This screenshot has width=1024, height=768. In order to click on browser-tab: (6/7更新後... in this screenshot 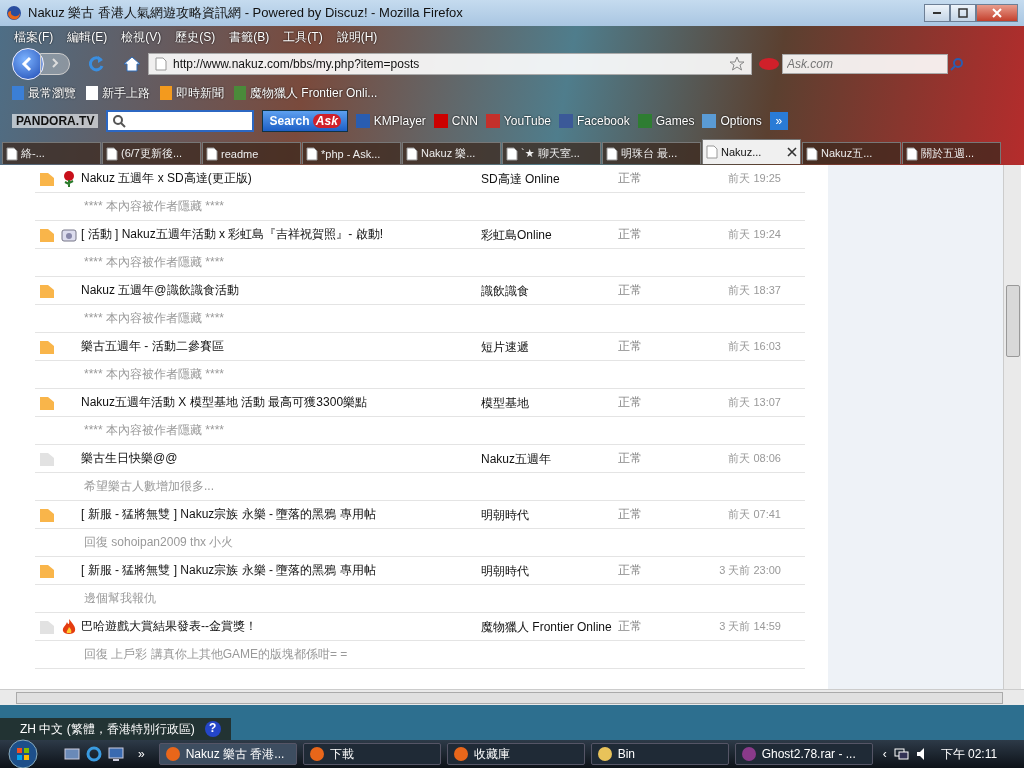, I will do `click(151, 153)`.